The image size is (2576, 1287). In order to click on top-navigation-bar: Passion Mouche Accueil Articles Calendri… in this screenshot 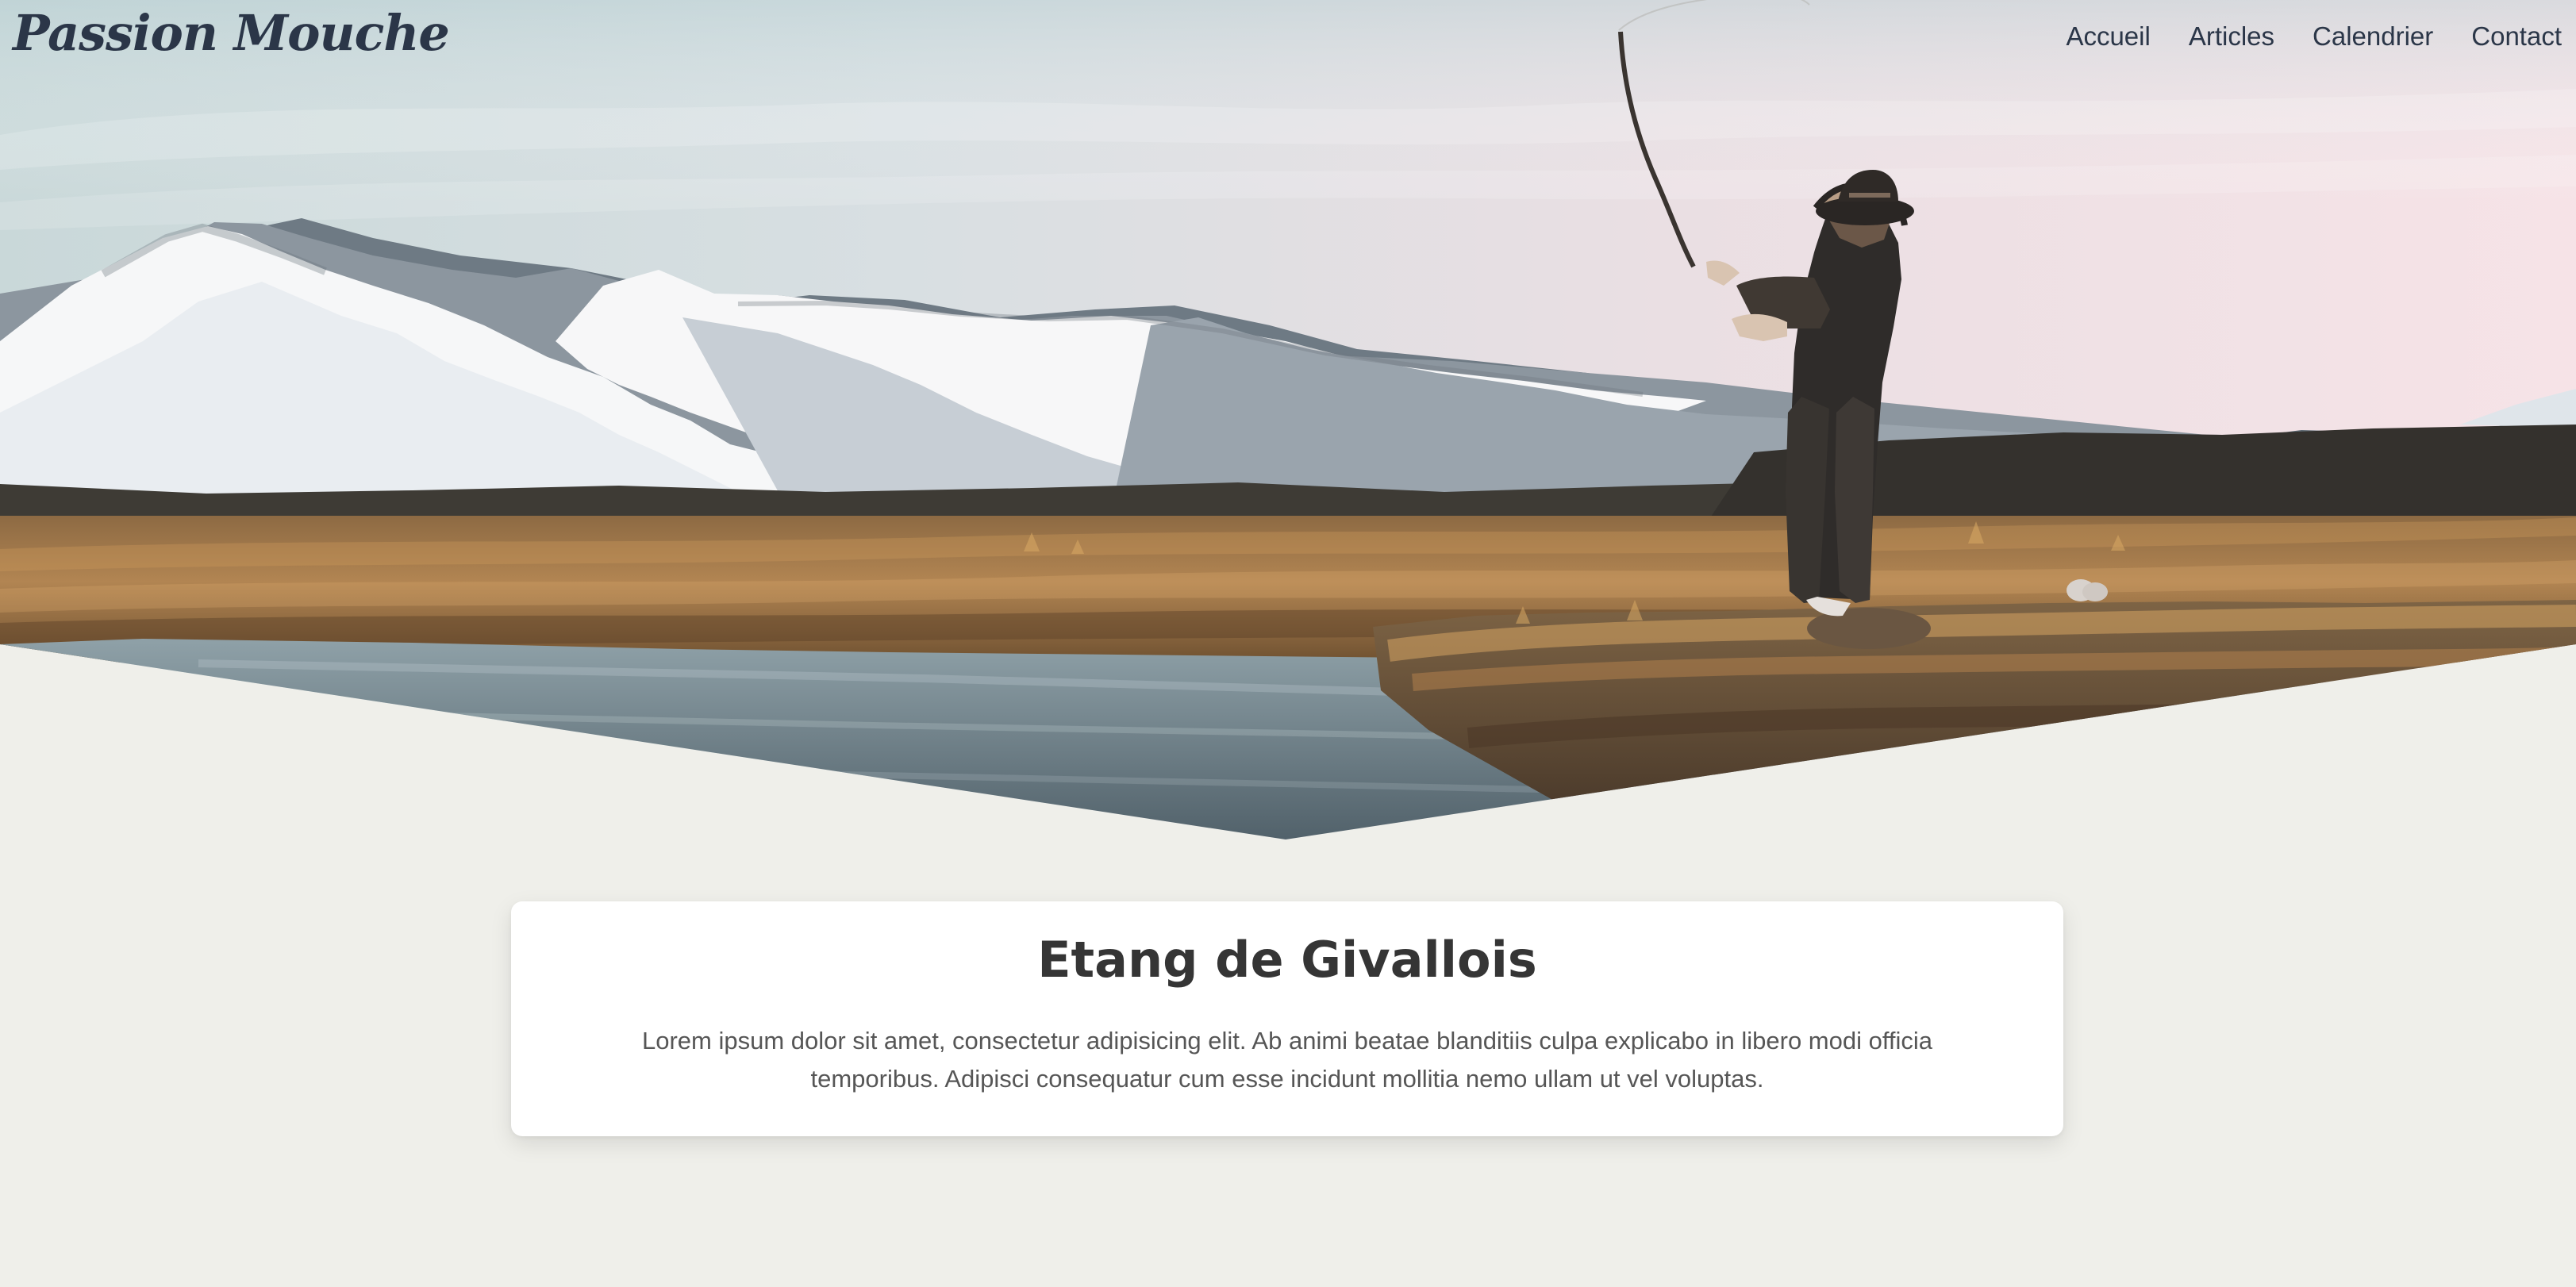, I will do `click(1288, 48)`.